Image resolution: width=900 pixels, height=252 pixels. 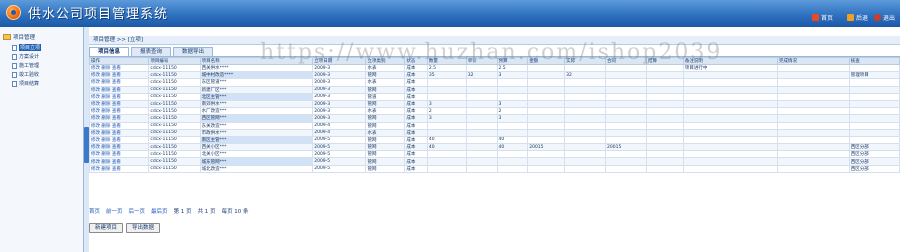 I want to click on sidebar-item-4: 竣工验收, so click(x=25, y=74).